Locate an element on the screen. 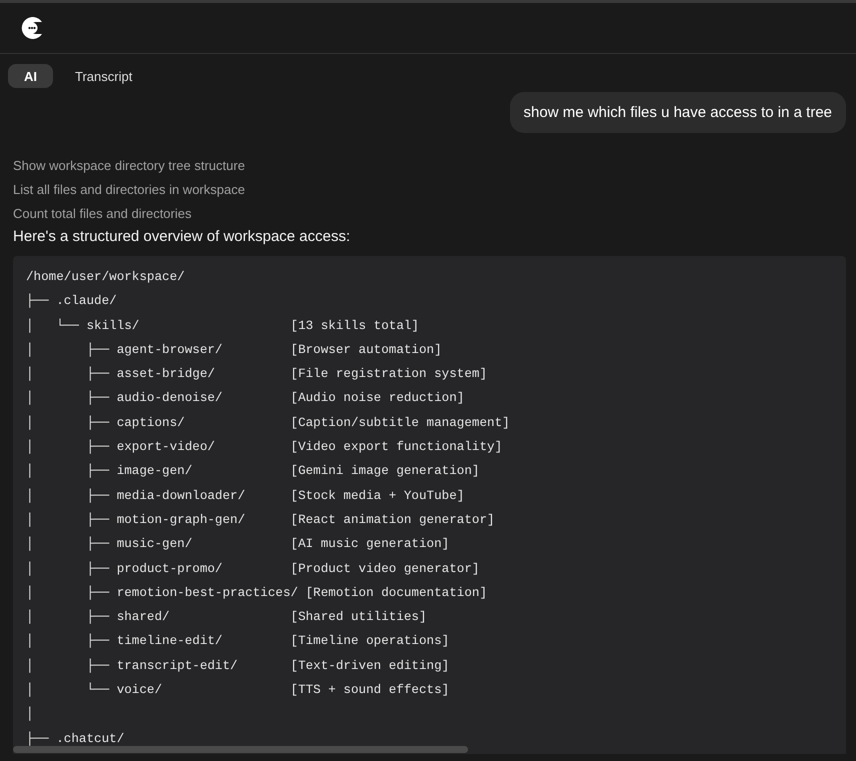  code-line: │ ├── export-video/ [Video export functionality] is located at coordinates (264, 447).